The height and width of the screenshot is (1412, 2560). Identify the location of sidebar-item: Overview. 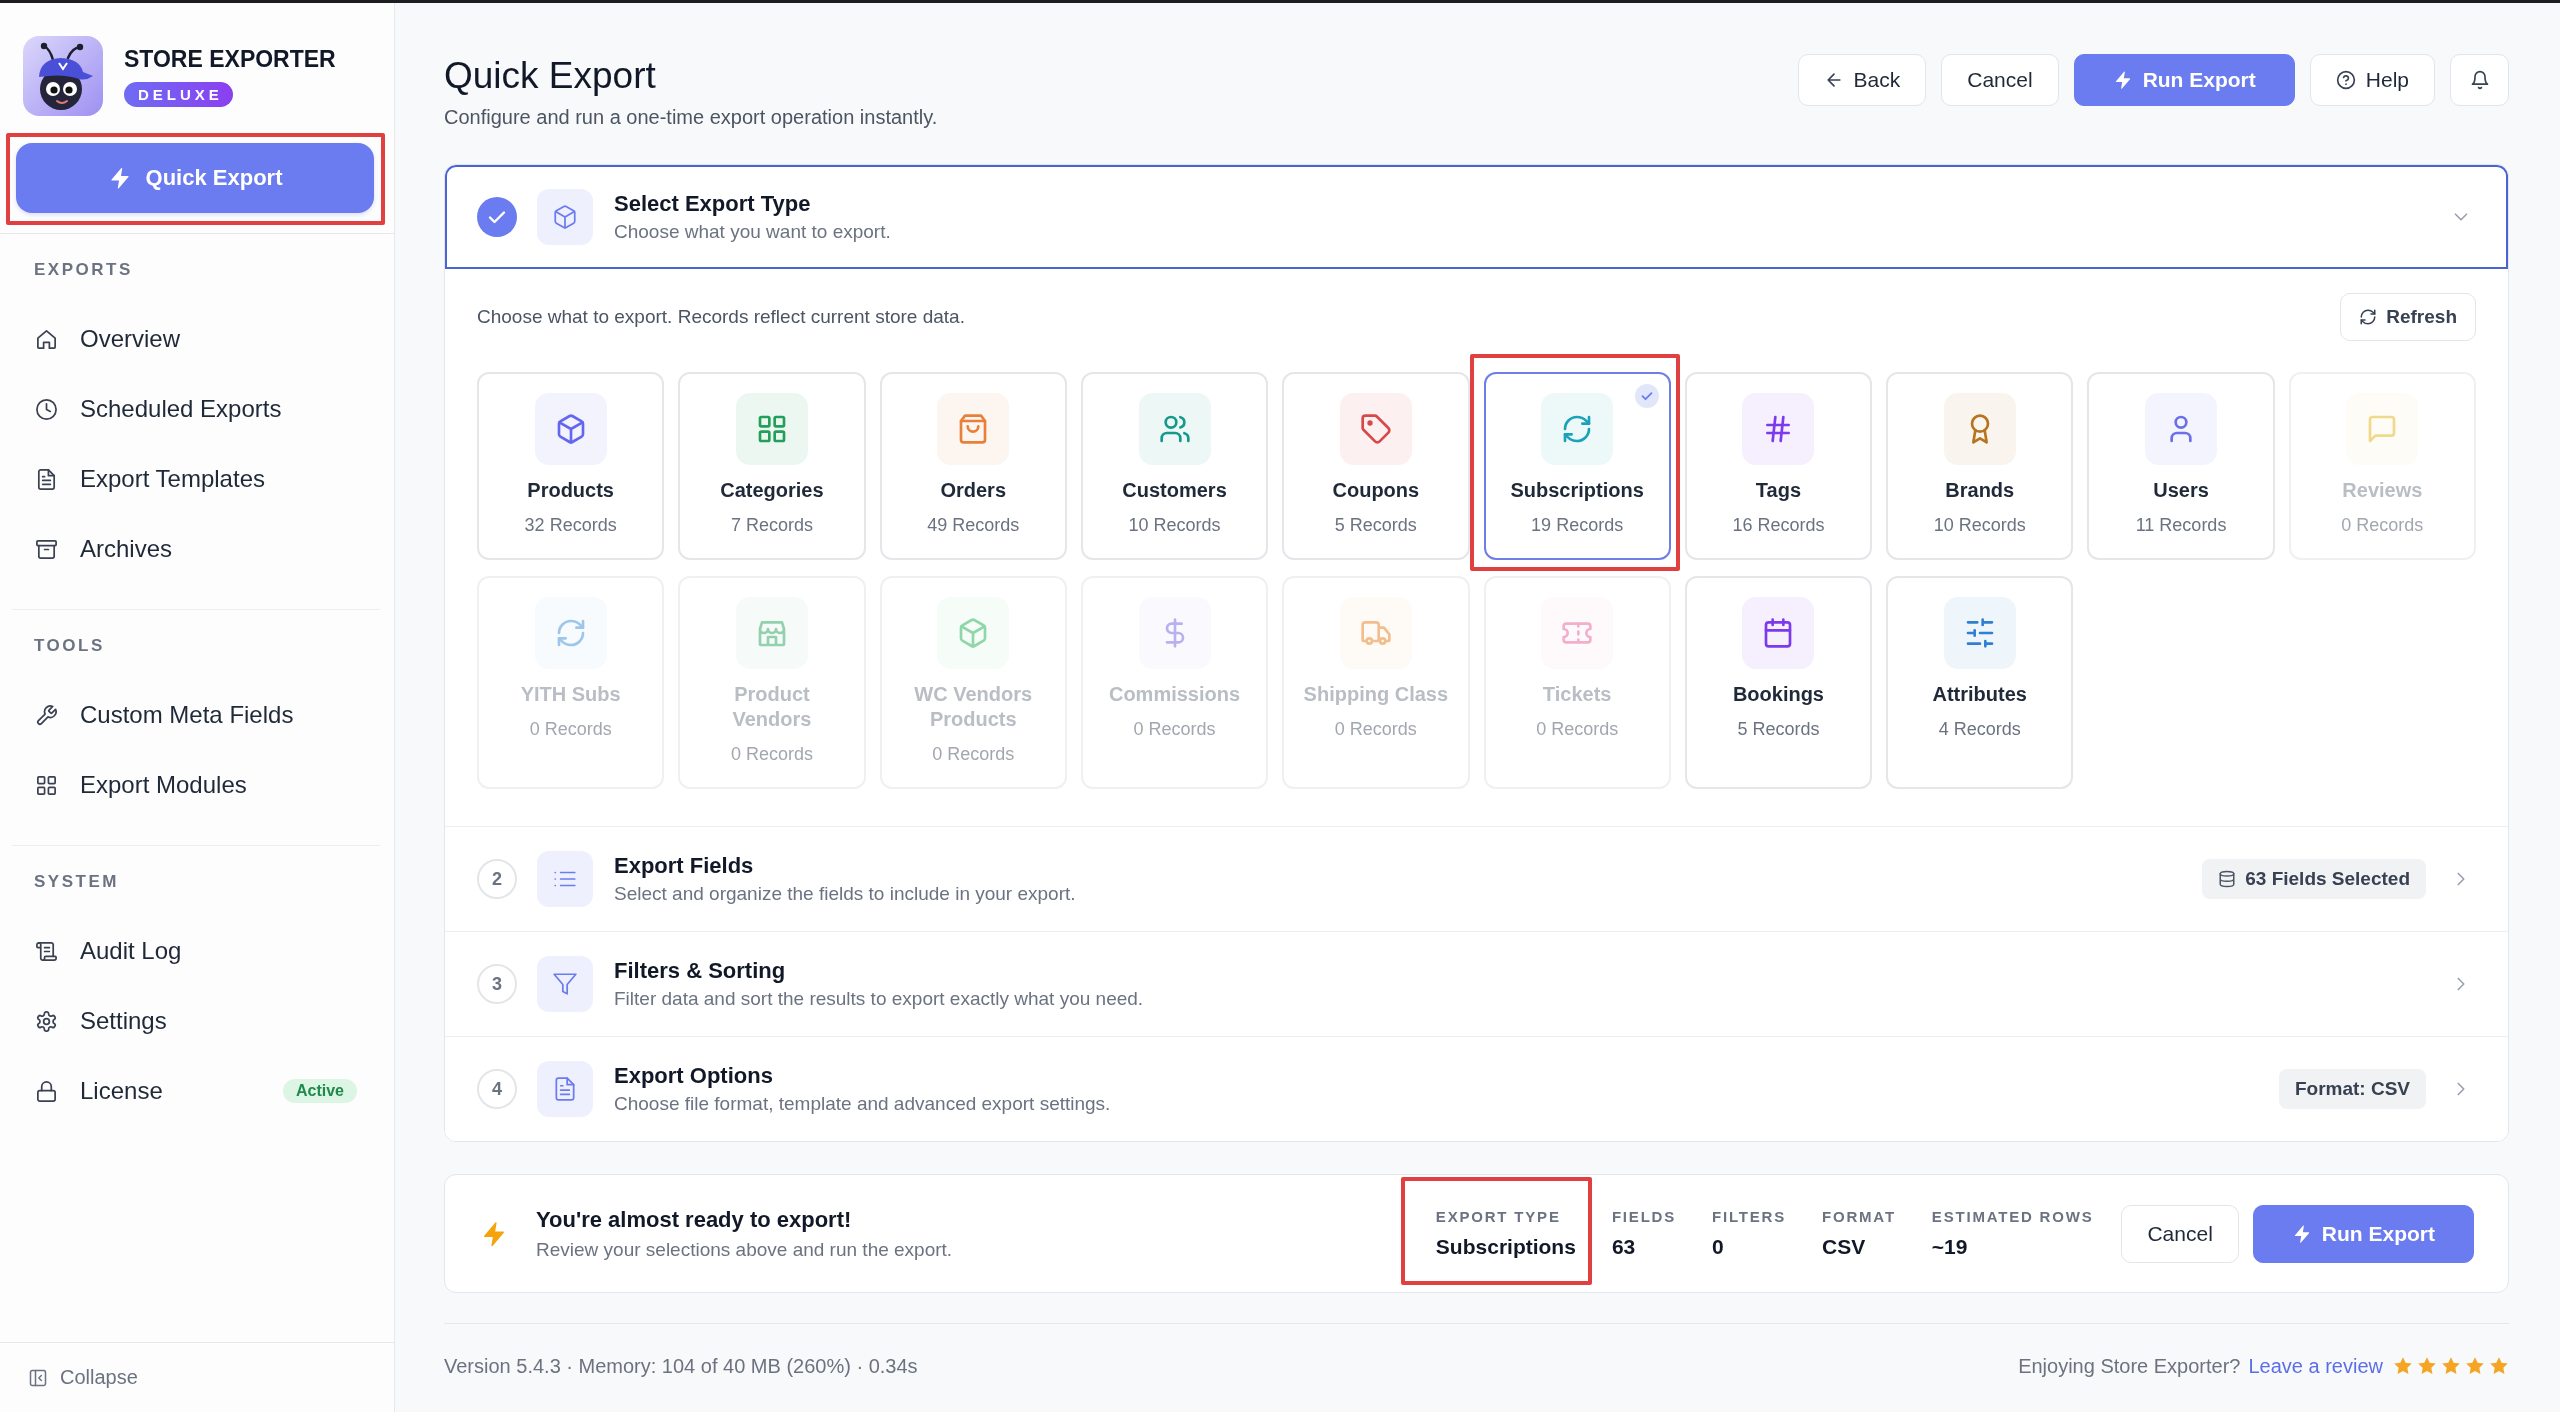
(197, 339).